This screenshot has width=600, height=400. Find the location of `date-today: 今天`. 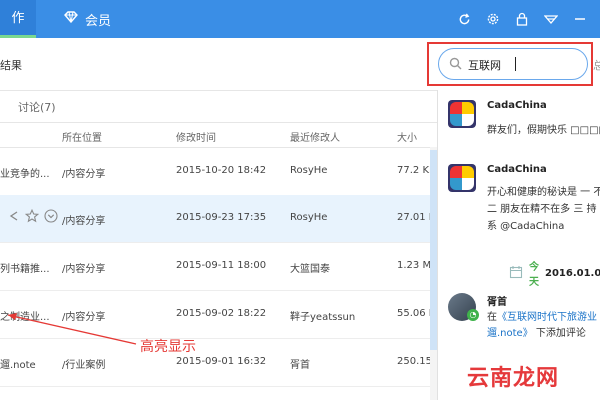

date-today: 今天 is located at coordinates (534, 275).